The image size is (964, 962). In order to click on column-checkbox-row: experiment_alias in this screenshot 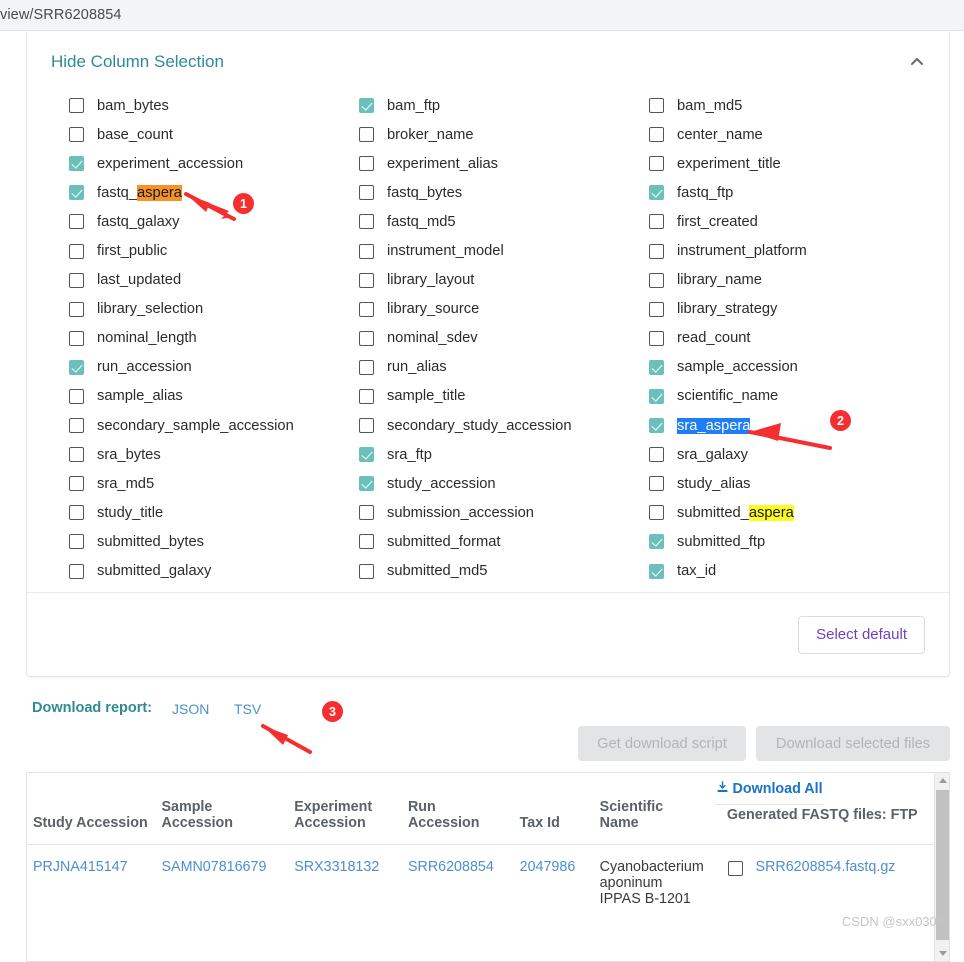, I will do `click(509, 163)`.